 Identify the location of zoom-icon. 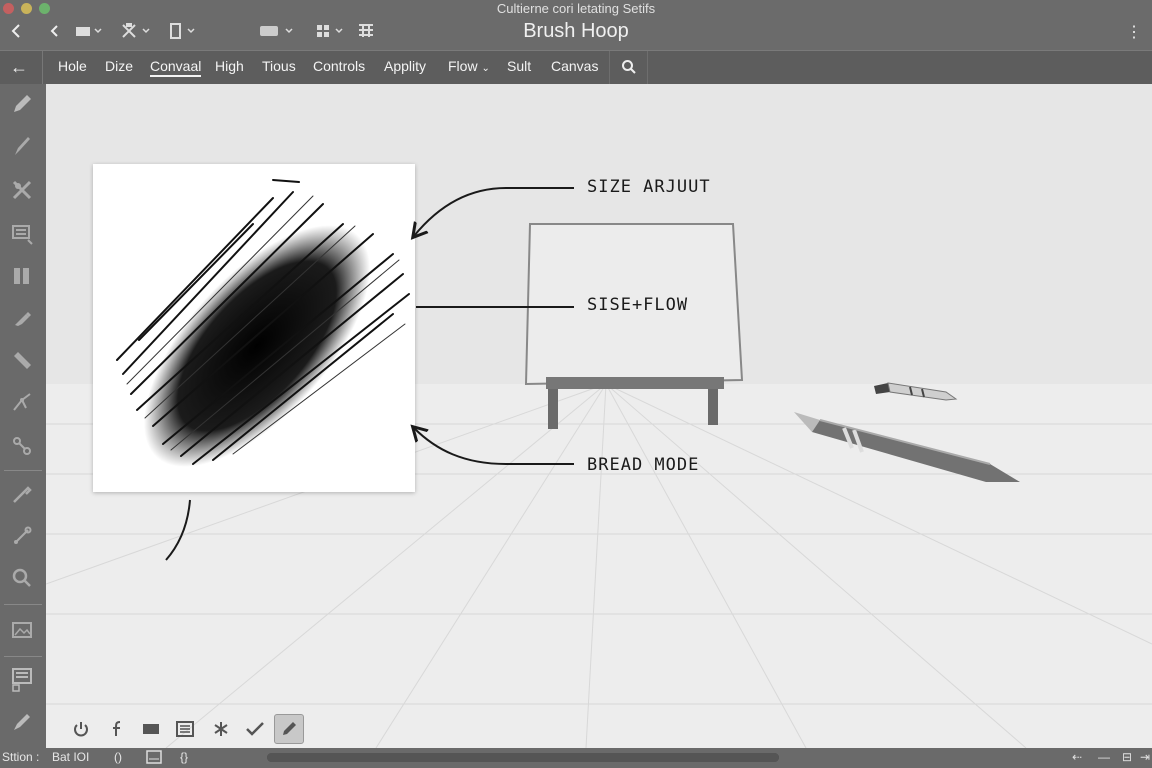
(22, 578).